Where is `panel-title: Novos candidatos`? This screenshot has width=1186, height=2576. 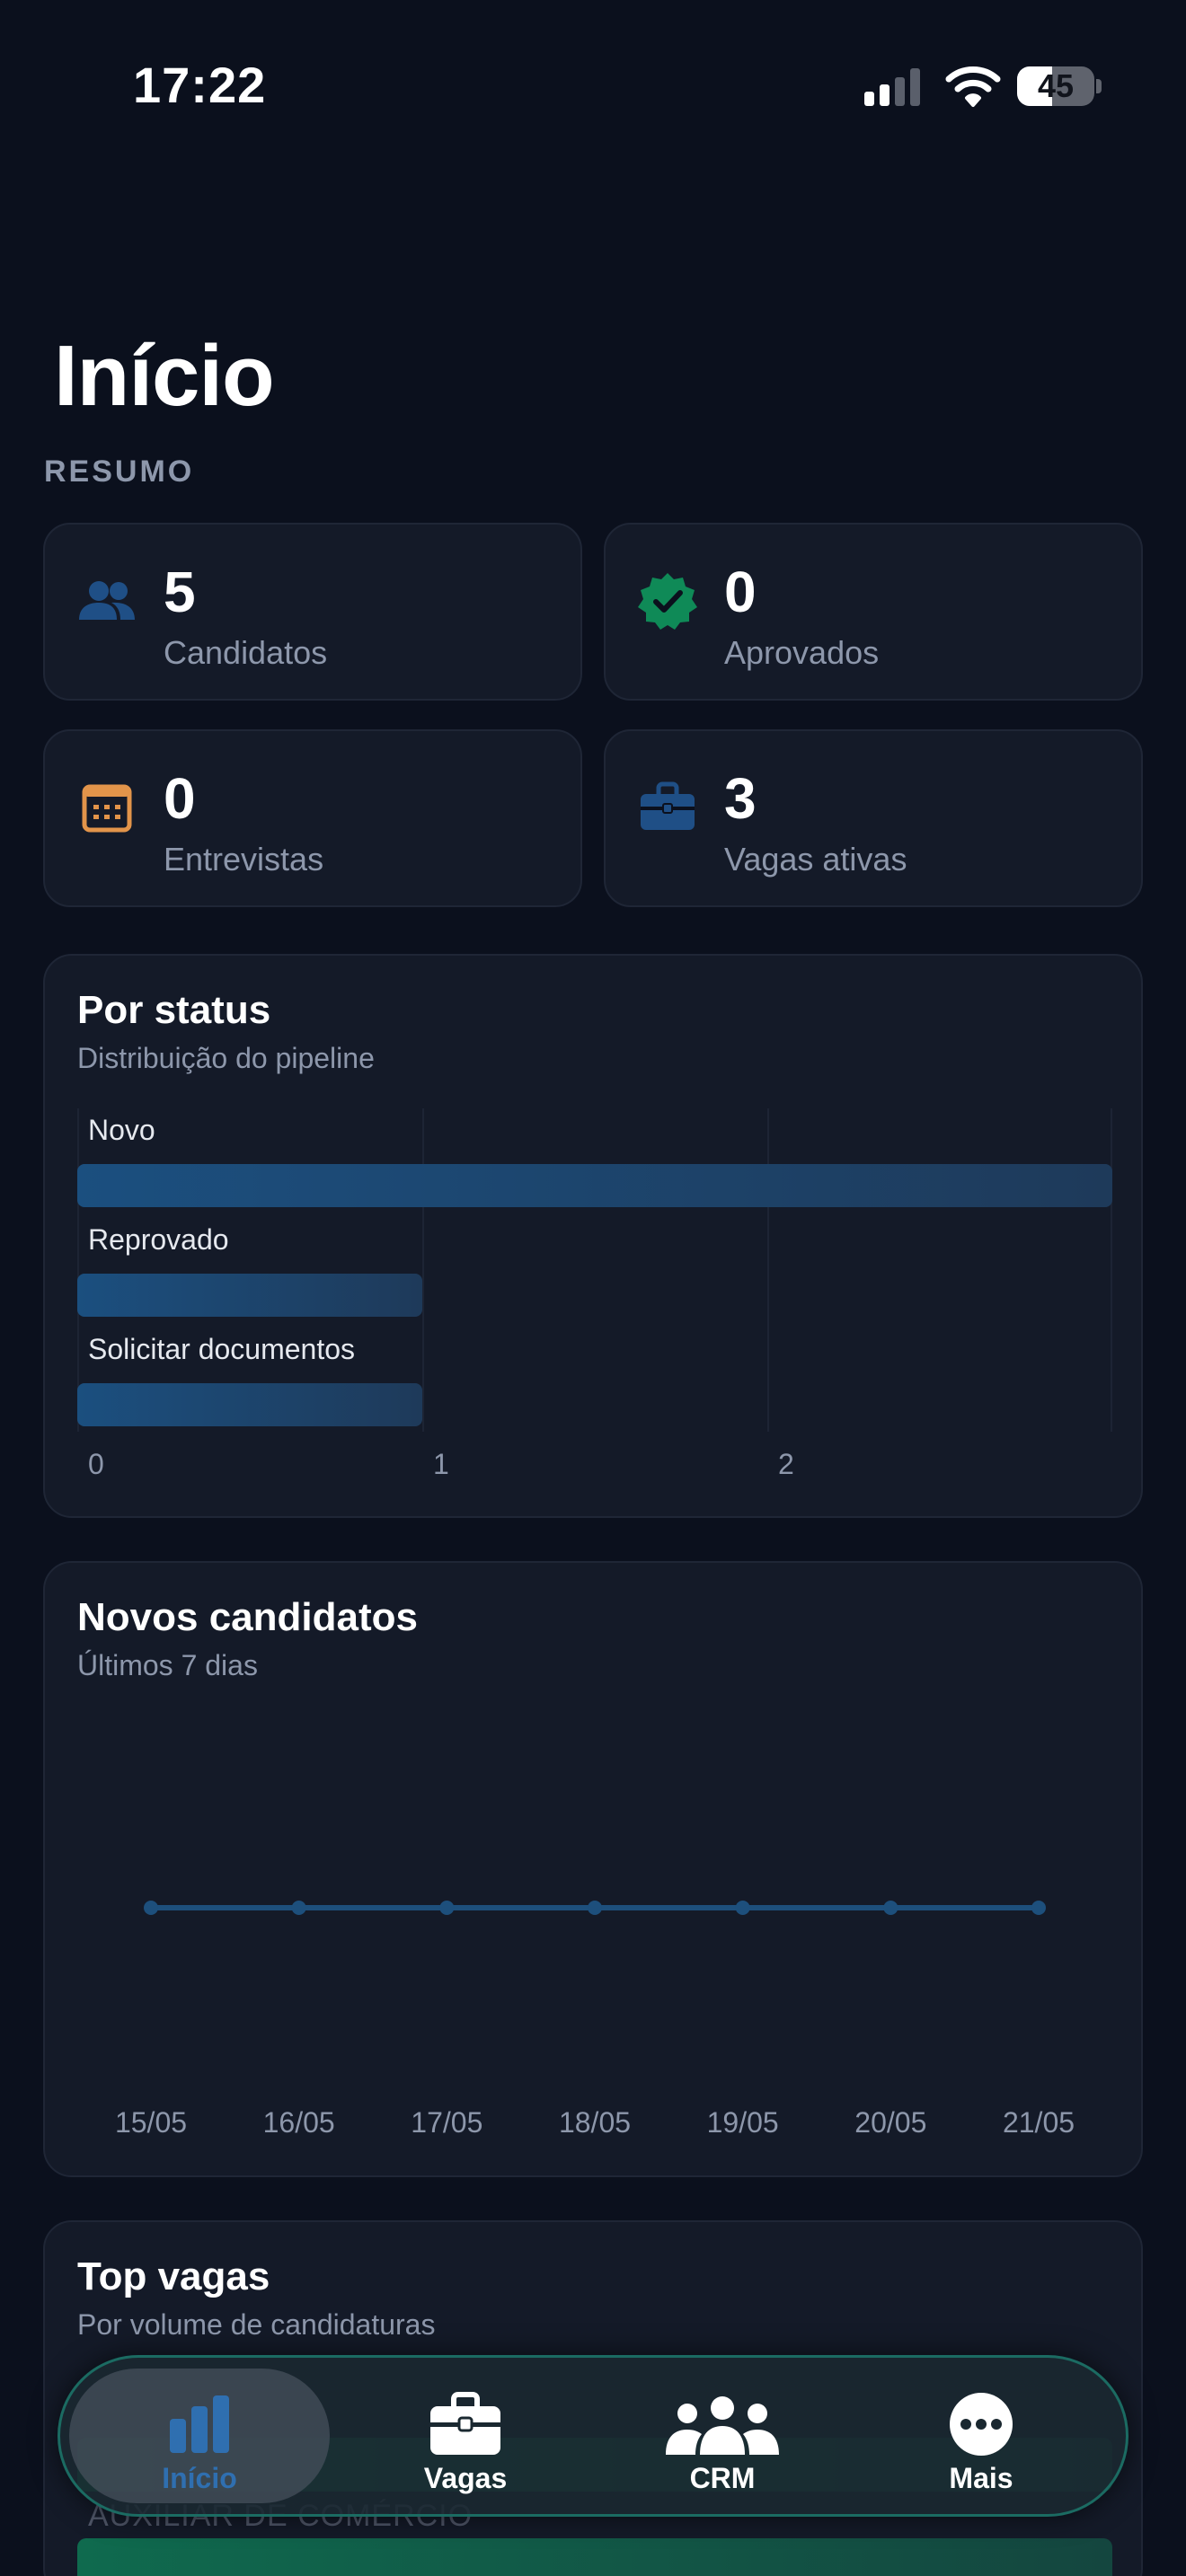
panel-title: Novos candidatos is located at coordinates (247, 1617).